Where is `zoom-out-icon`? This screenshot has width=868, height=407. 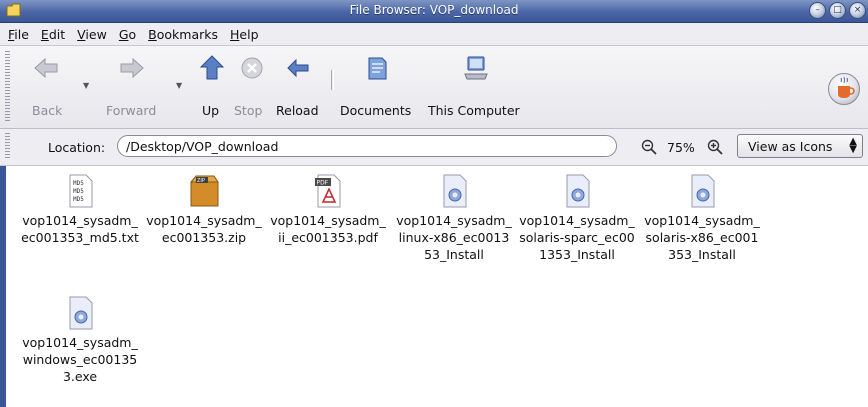 zoom-out-icon is located at coordinates (649, 147).